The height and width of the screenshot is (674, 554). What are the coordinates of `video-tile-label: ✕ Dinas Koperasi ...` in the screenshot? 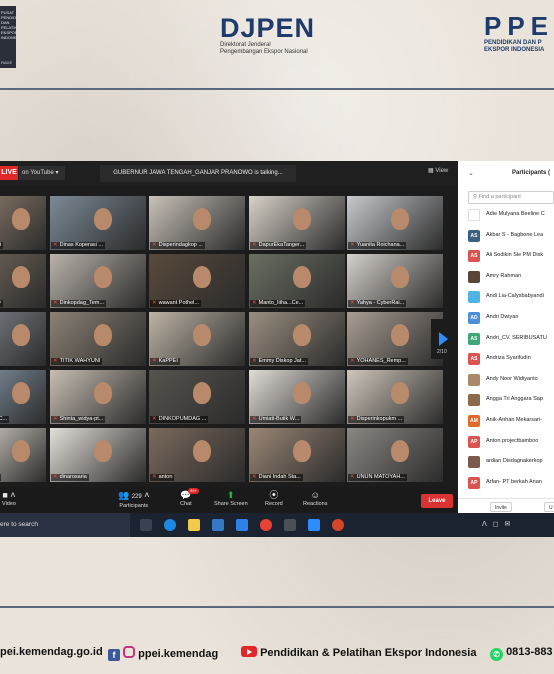 It's located at (78, 245).